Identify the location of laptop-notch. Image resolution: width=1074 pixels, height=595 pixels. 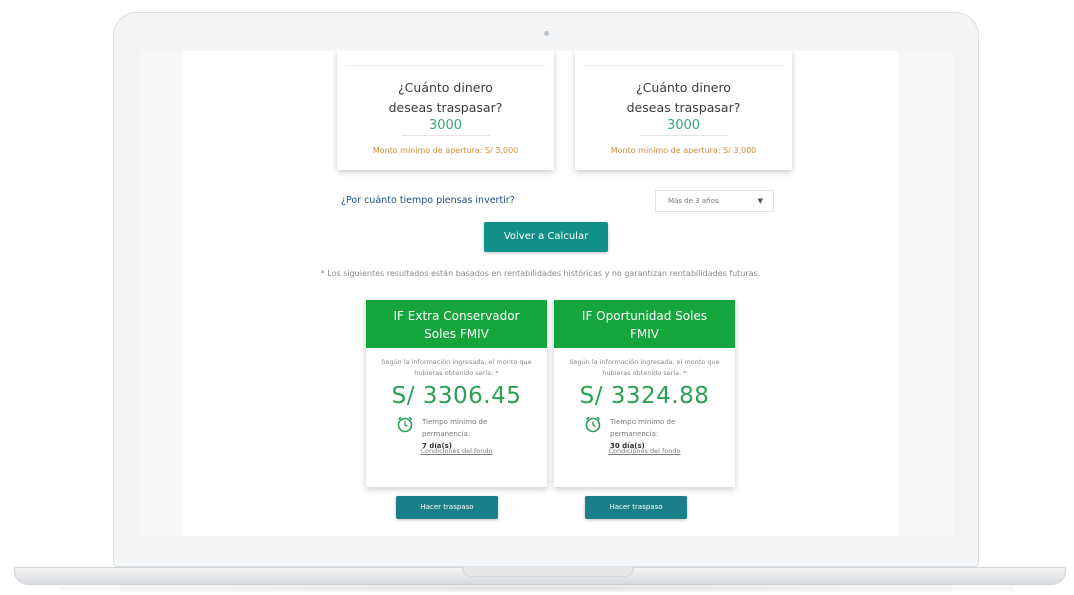
(548, 572).